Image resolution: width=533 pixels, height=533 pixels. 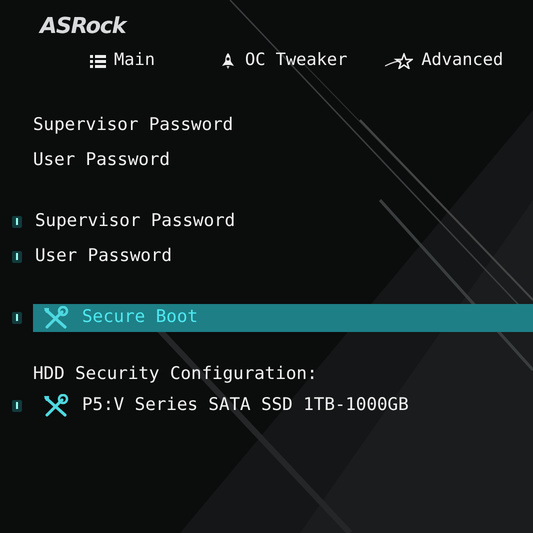 I want to click on star-icon, so click(x=399, y=61).